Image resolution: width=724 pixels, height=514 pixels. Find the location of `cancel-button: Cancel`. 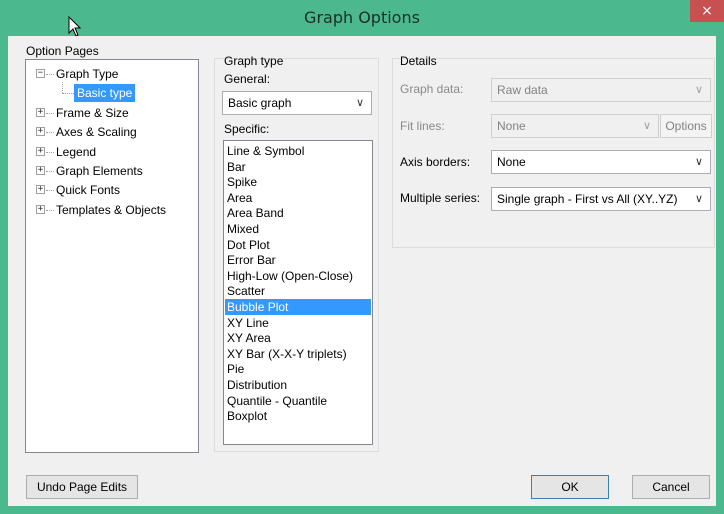

cancel-button: Cancel is located at coordinates (671, 487).